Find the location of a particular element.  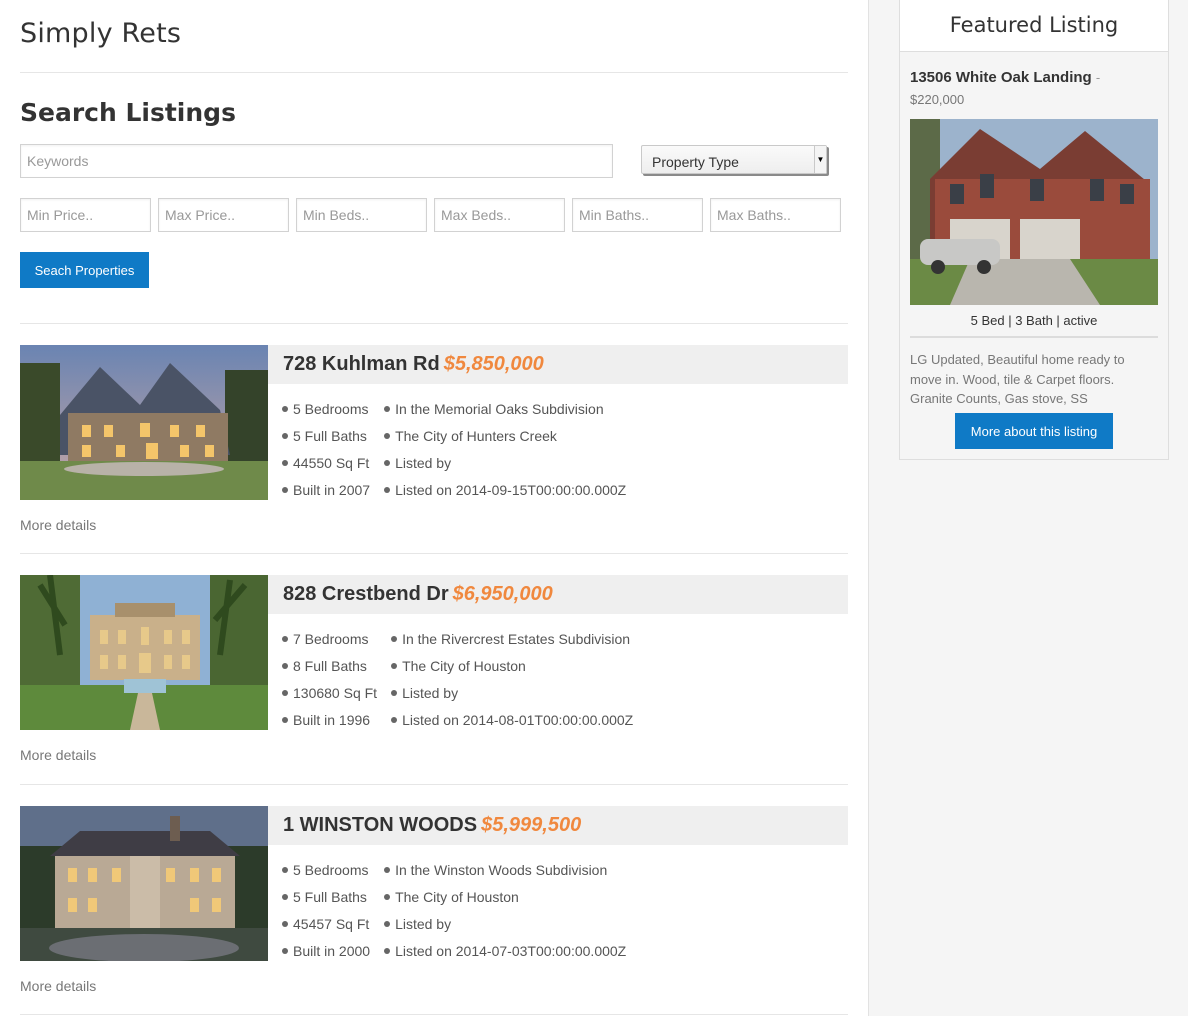

sqft: 45457 Sq Ft is located at coordinates (326, 929).